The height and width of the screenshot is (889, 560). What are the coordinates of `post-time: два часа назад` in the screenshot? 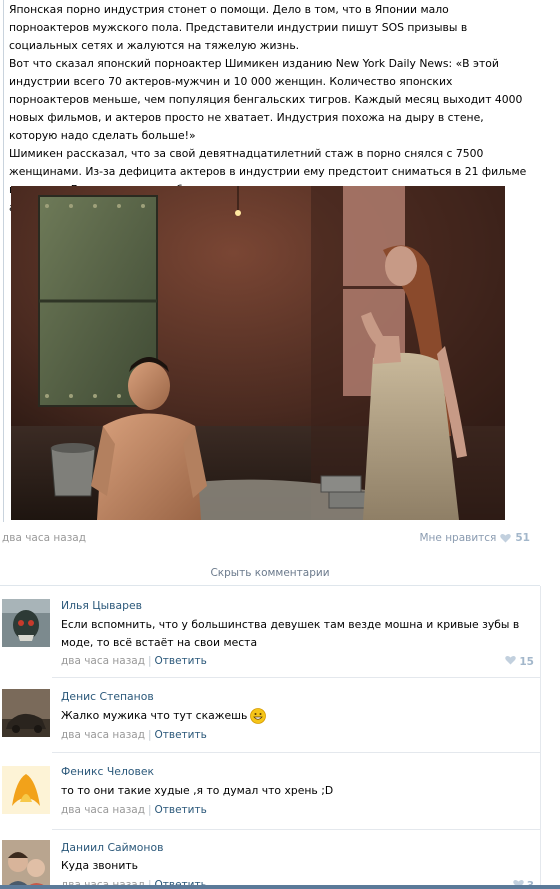 It's located at (44, 538).